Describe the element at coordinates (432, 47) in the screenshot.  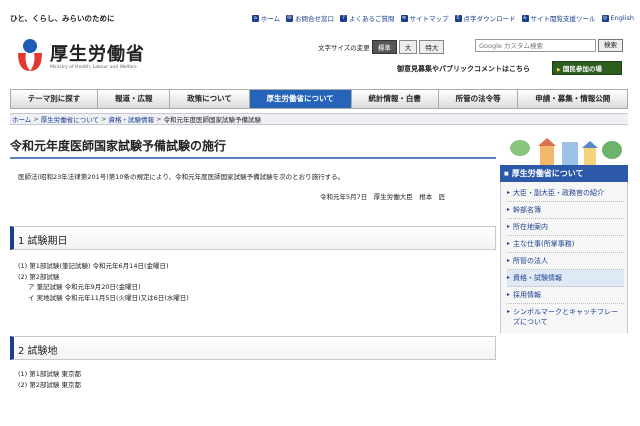
I see `font-size-xlarge-button: 特大` at that location.